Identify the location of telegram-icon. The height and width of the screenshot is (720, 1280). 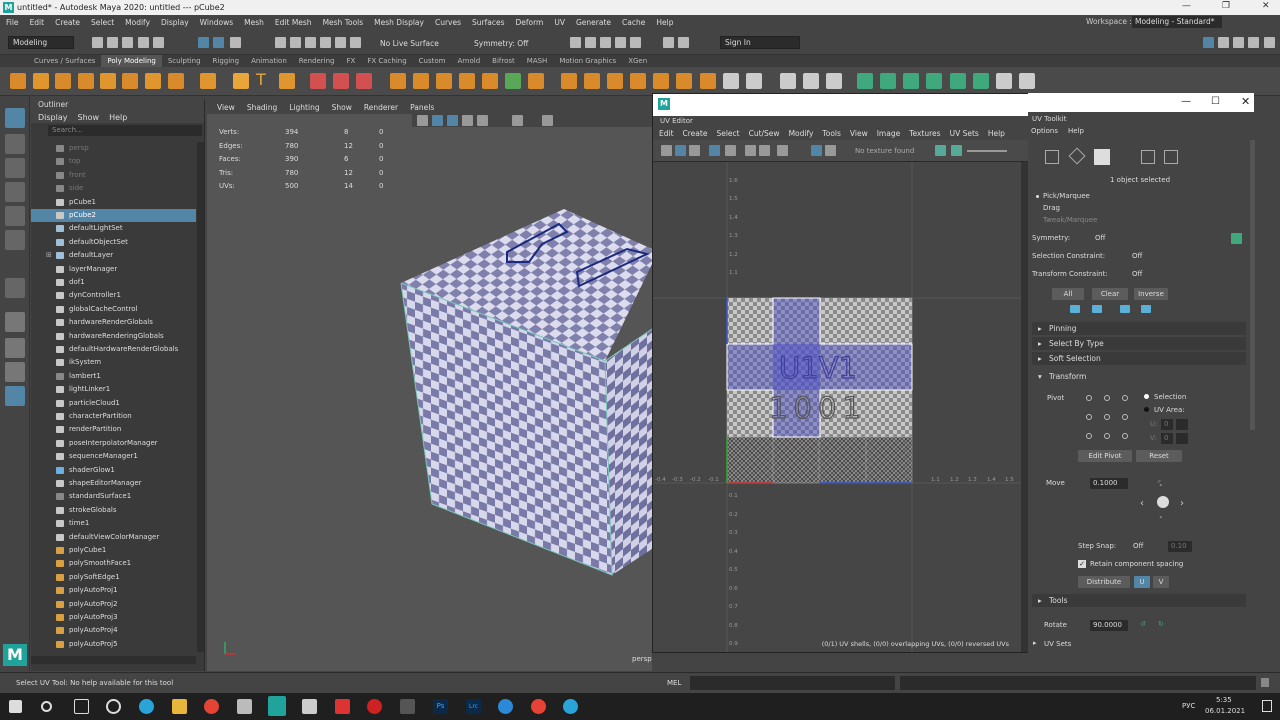
(146, 706).